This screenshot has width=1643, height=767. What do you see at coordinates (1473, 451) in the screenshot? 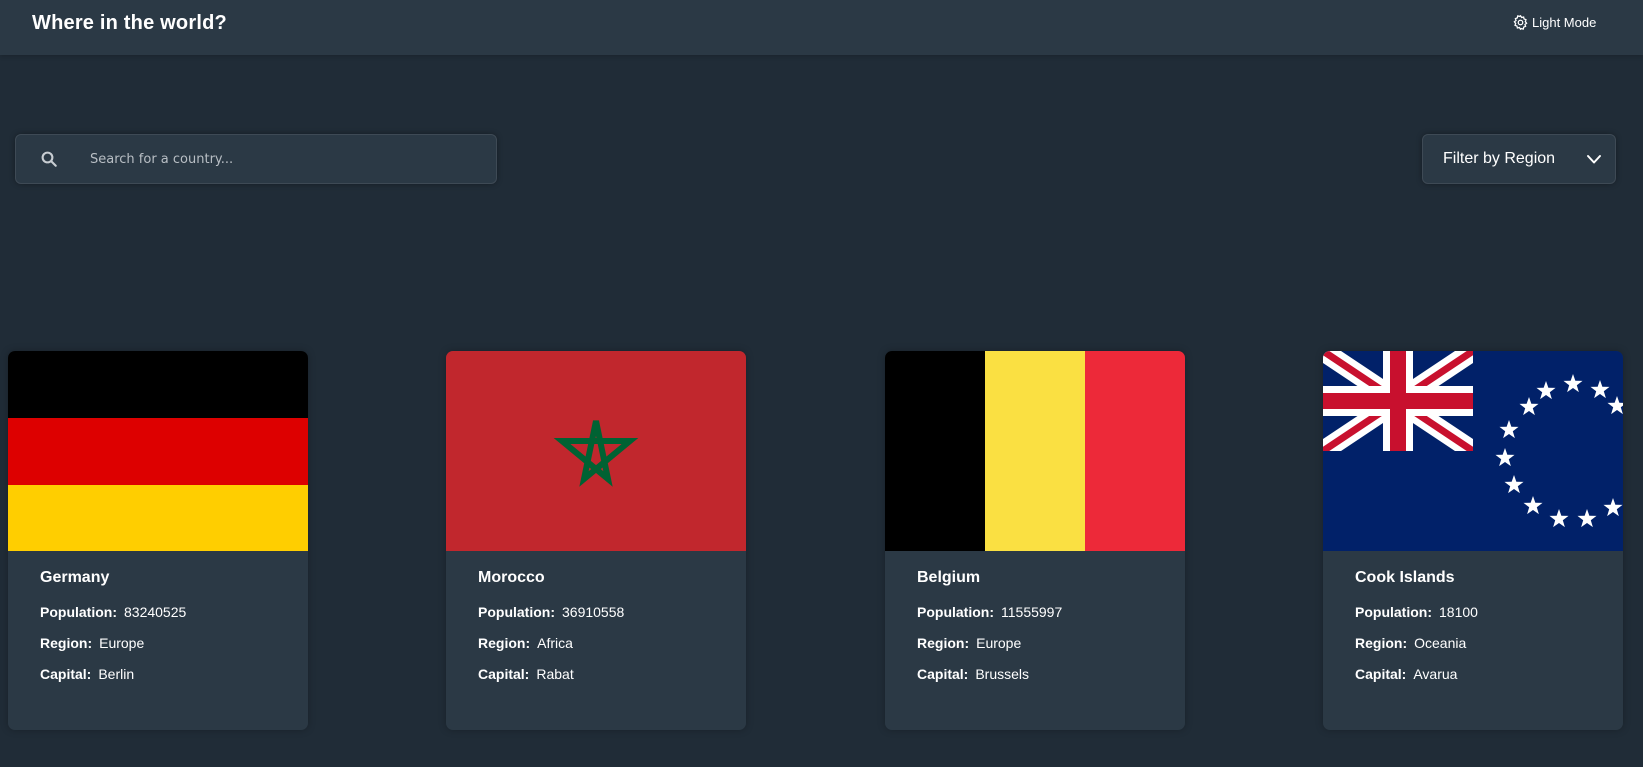
I see `cook-islands-flag` at bounding box center [1473, 451].